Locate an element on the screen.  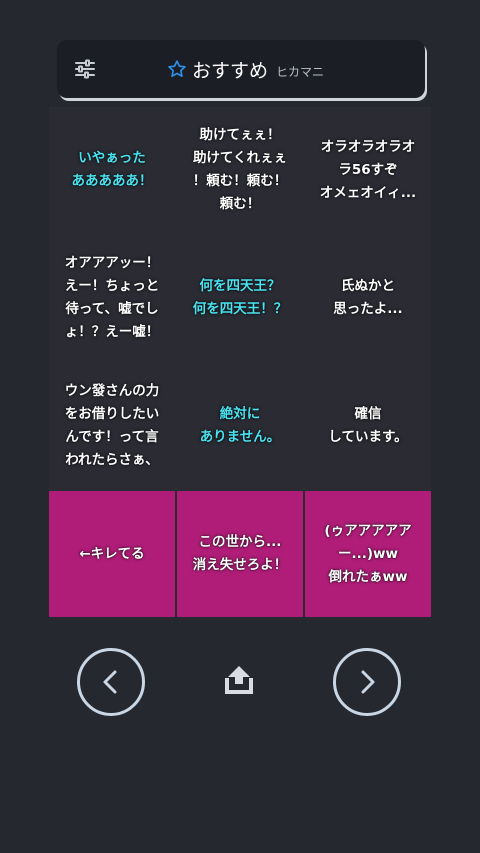
next-button is located at coordinates (367, 682).